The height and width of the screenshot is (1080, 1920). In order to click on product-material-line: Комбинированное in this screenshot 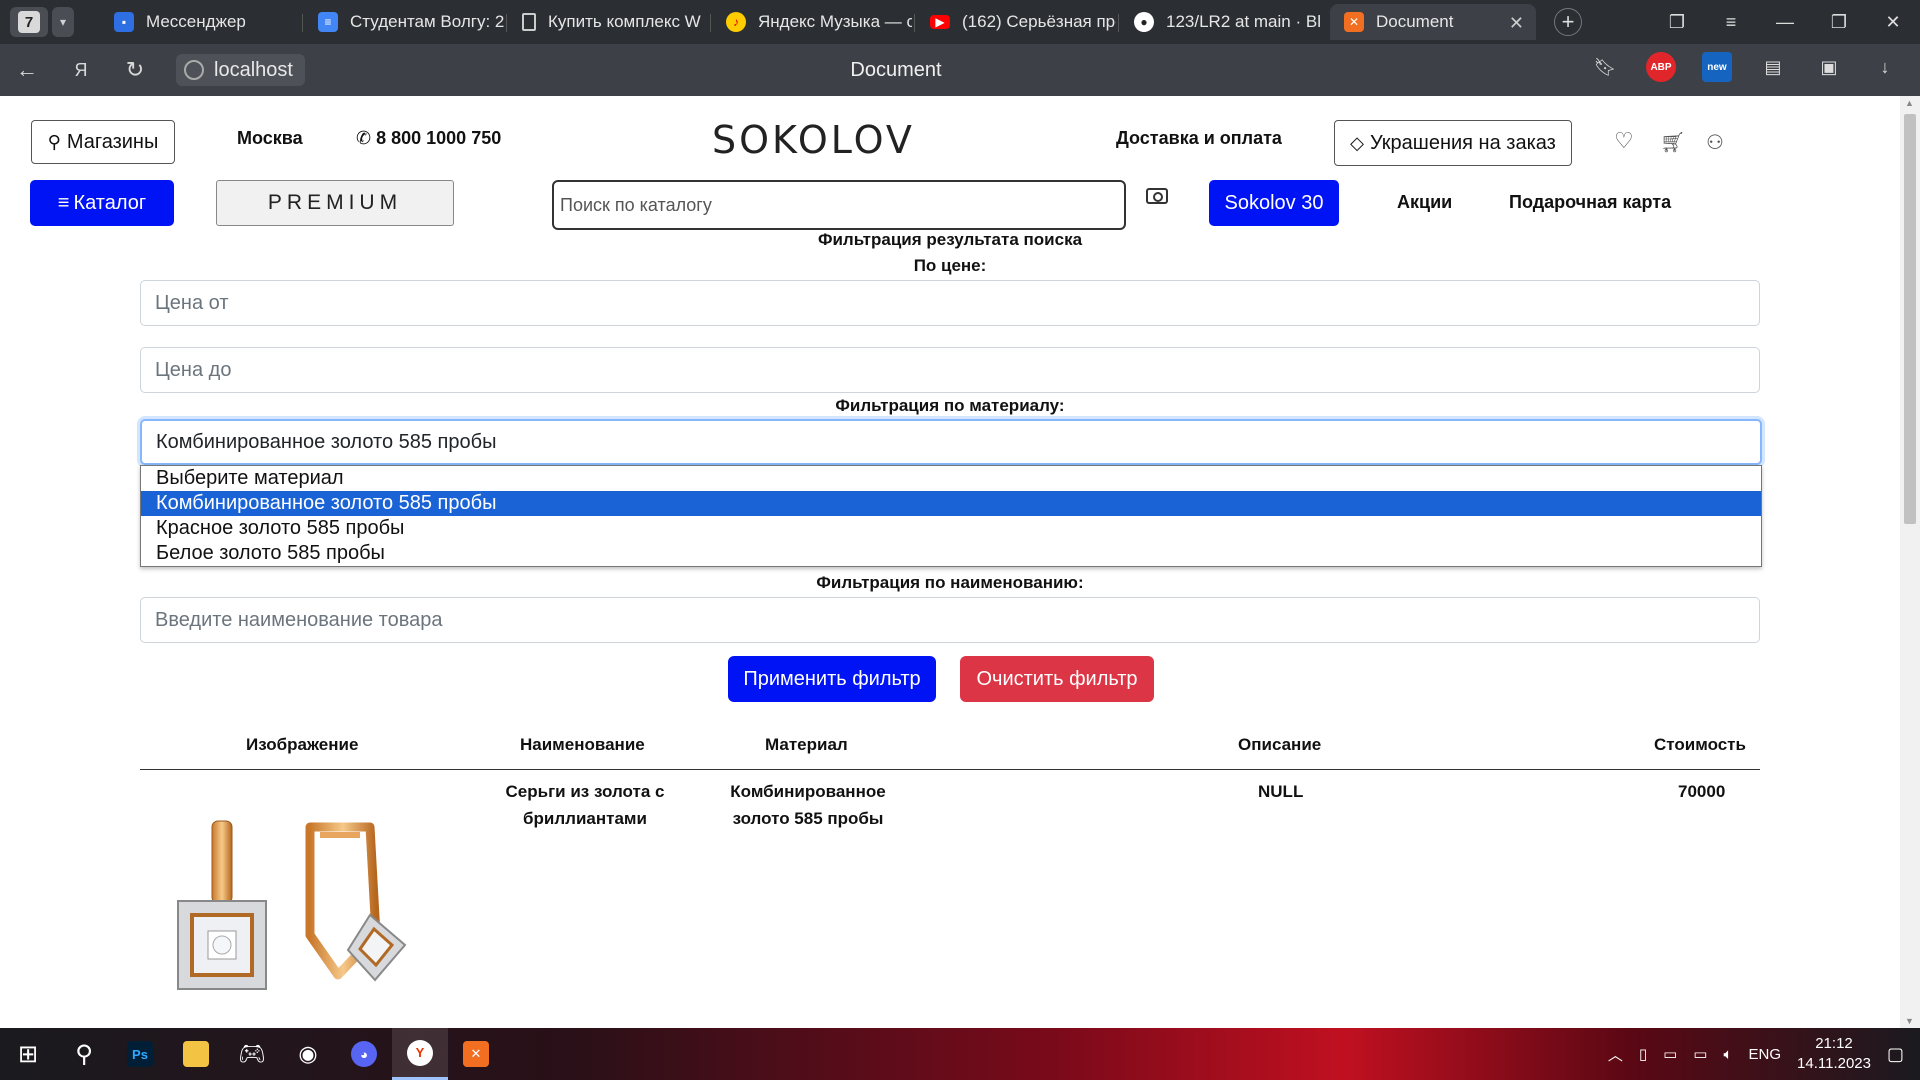, I will do `click(808, 791)`.